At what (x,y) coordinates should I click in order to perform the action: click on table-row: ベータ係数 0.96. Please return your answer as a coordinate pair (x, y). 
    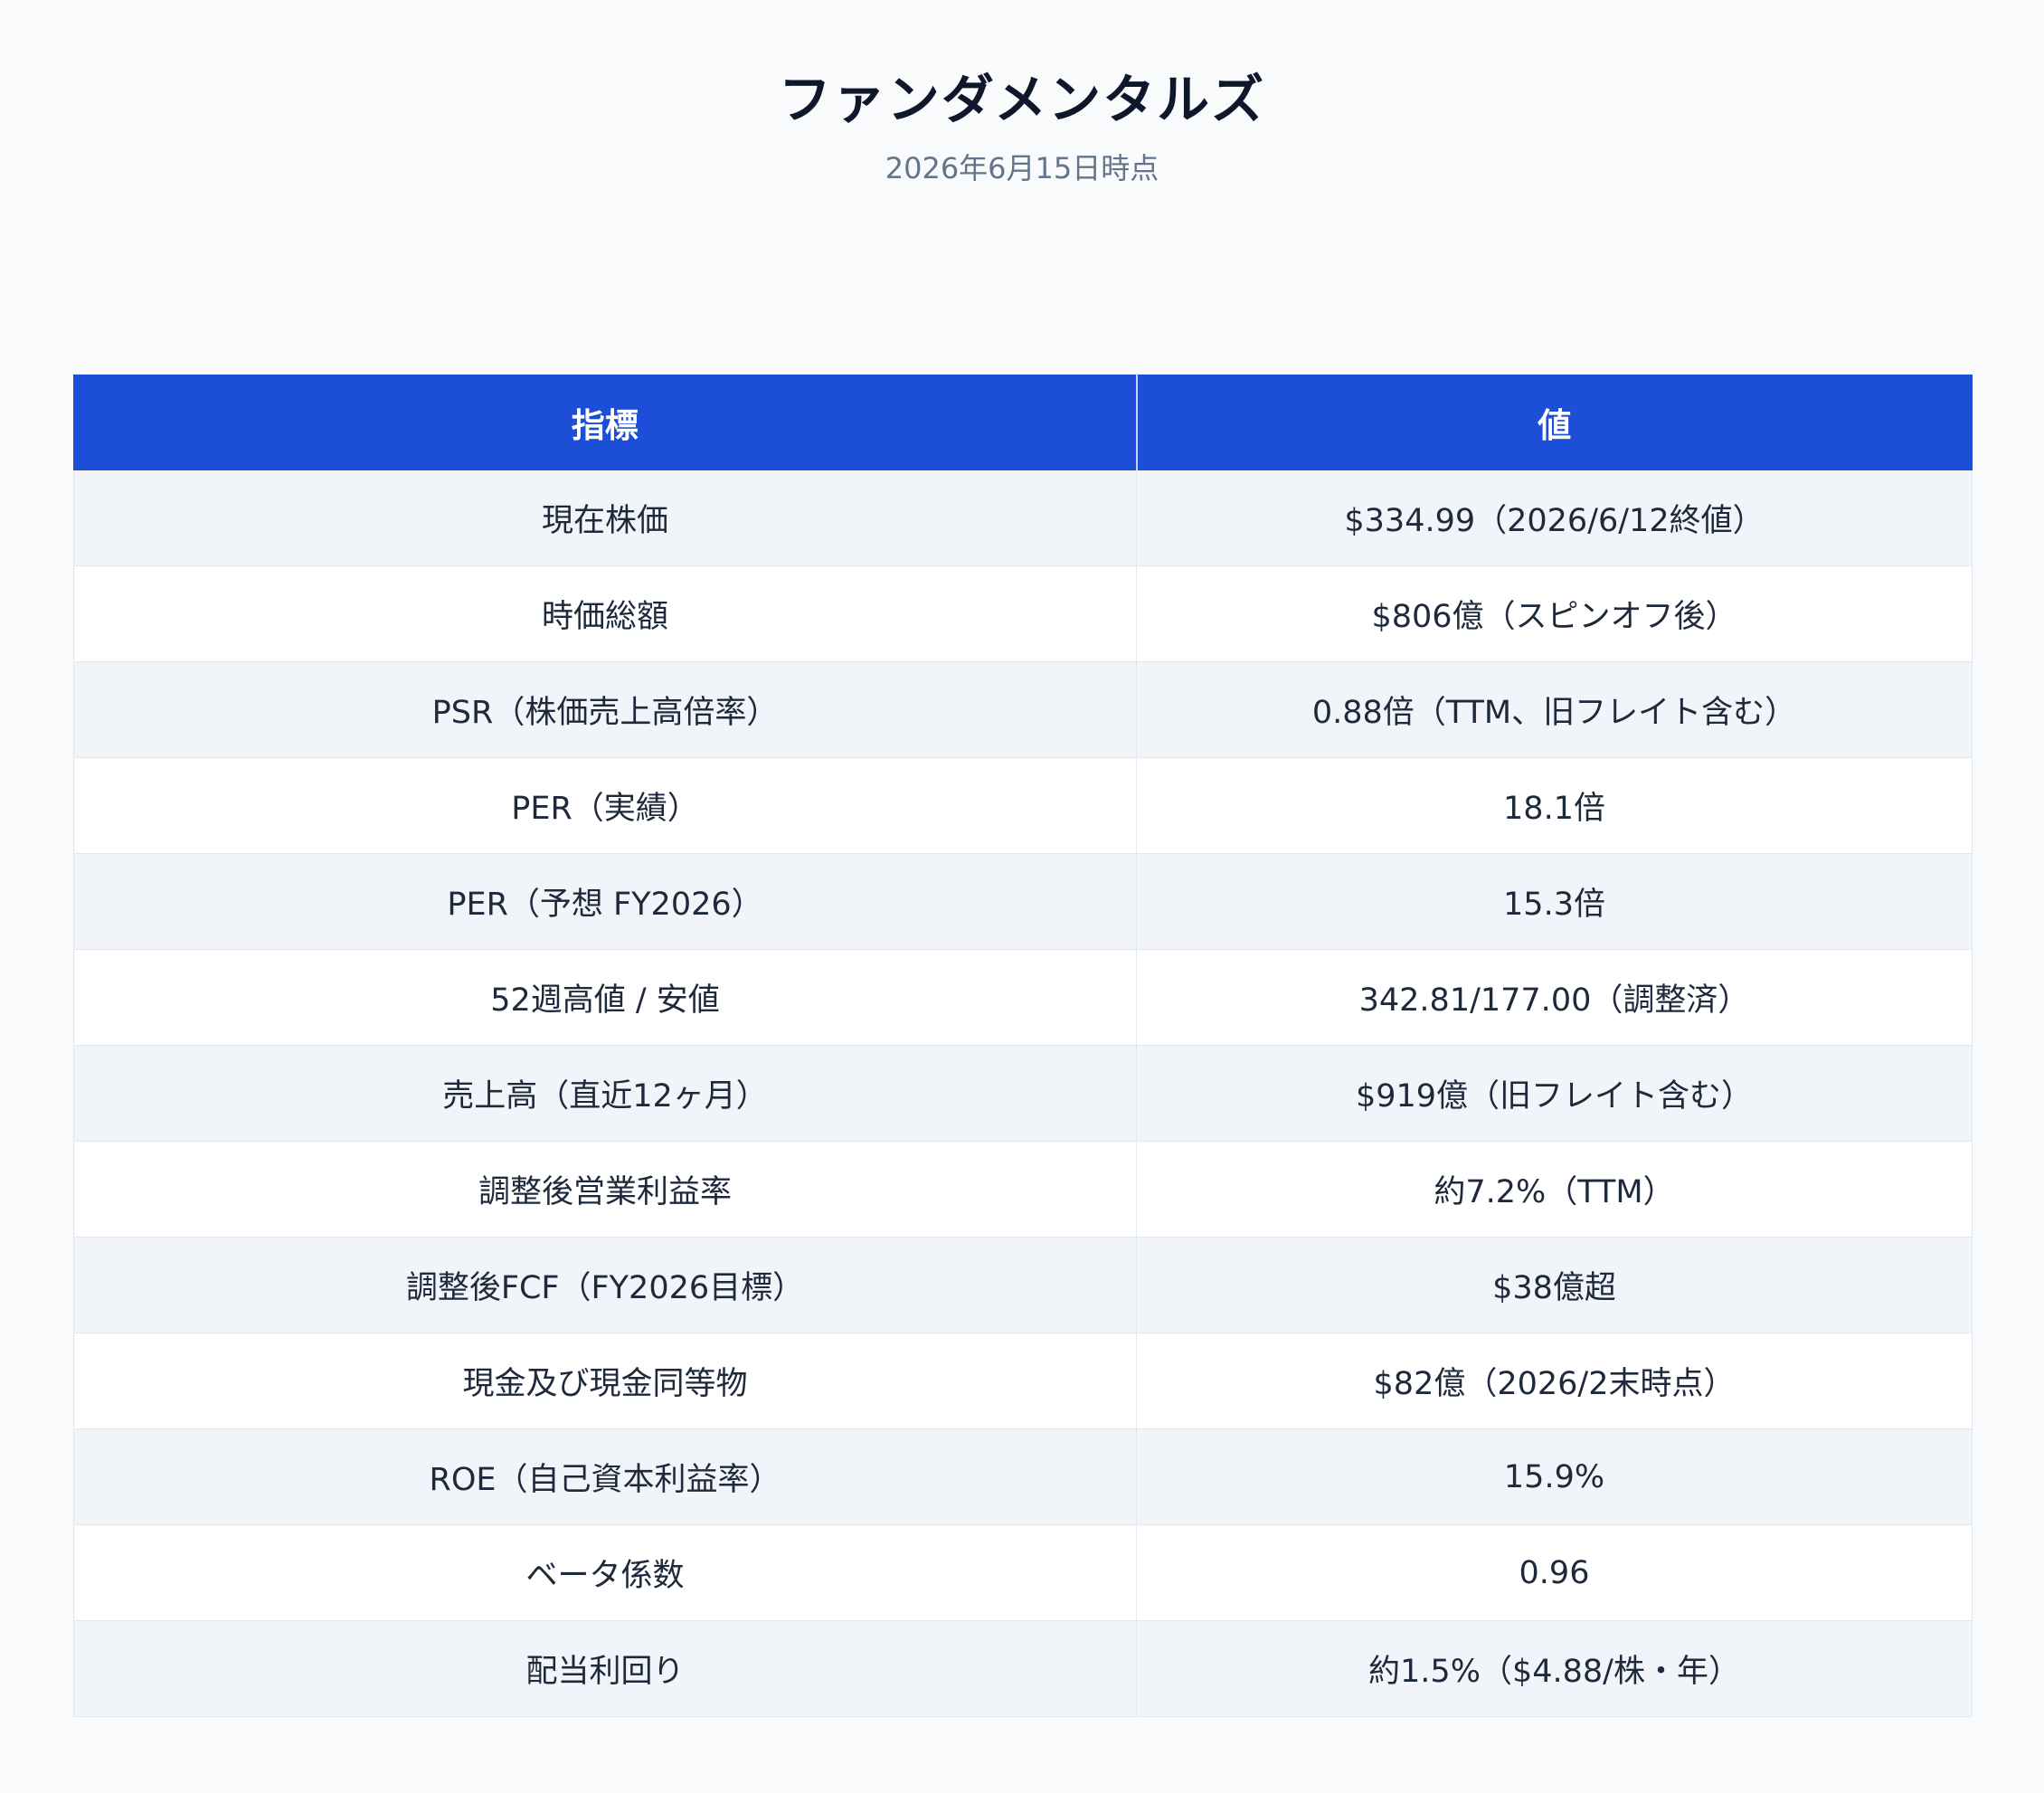
    Looking at the image, I should click on (1023, 1572).